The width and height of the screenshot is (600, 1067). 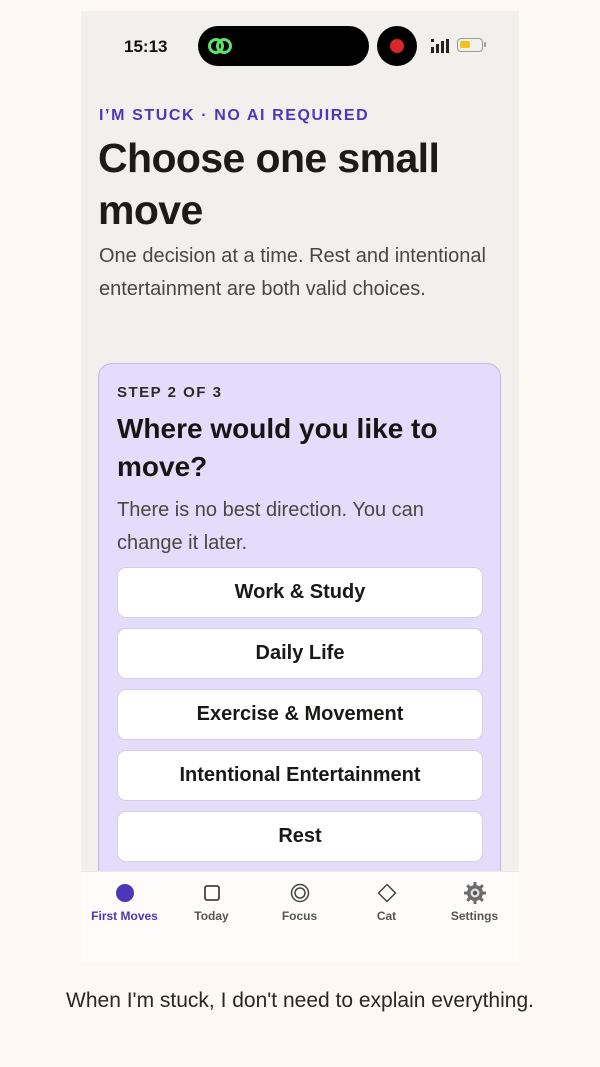 I want to click on tab-label: Settings, so click(x=474, y=916).